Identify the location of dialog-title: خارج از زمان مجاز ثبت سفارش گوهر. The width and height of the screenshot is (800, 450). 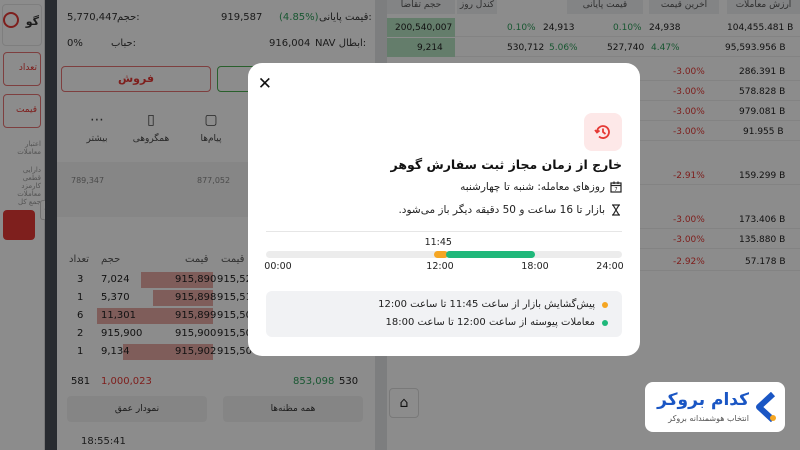
(506, 164).